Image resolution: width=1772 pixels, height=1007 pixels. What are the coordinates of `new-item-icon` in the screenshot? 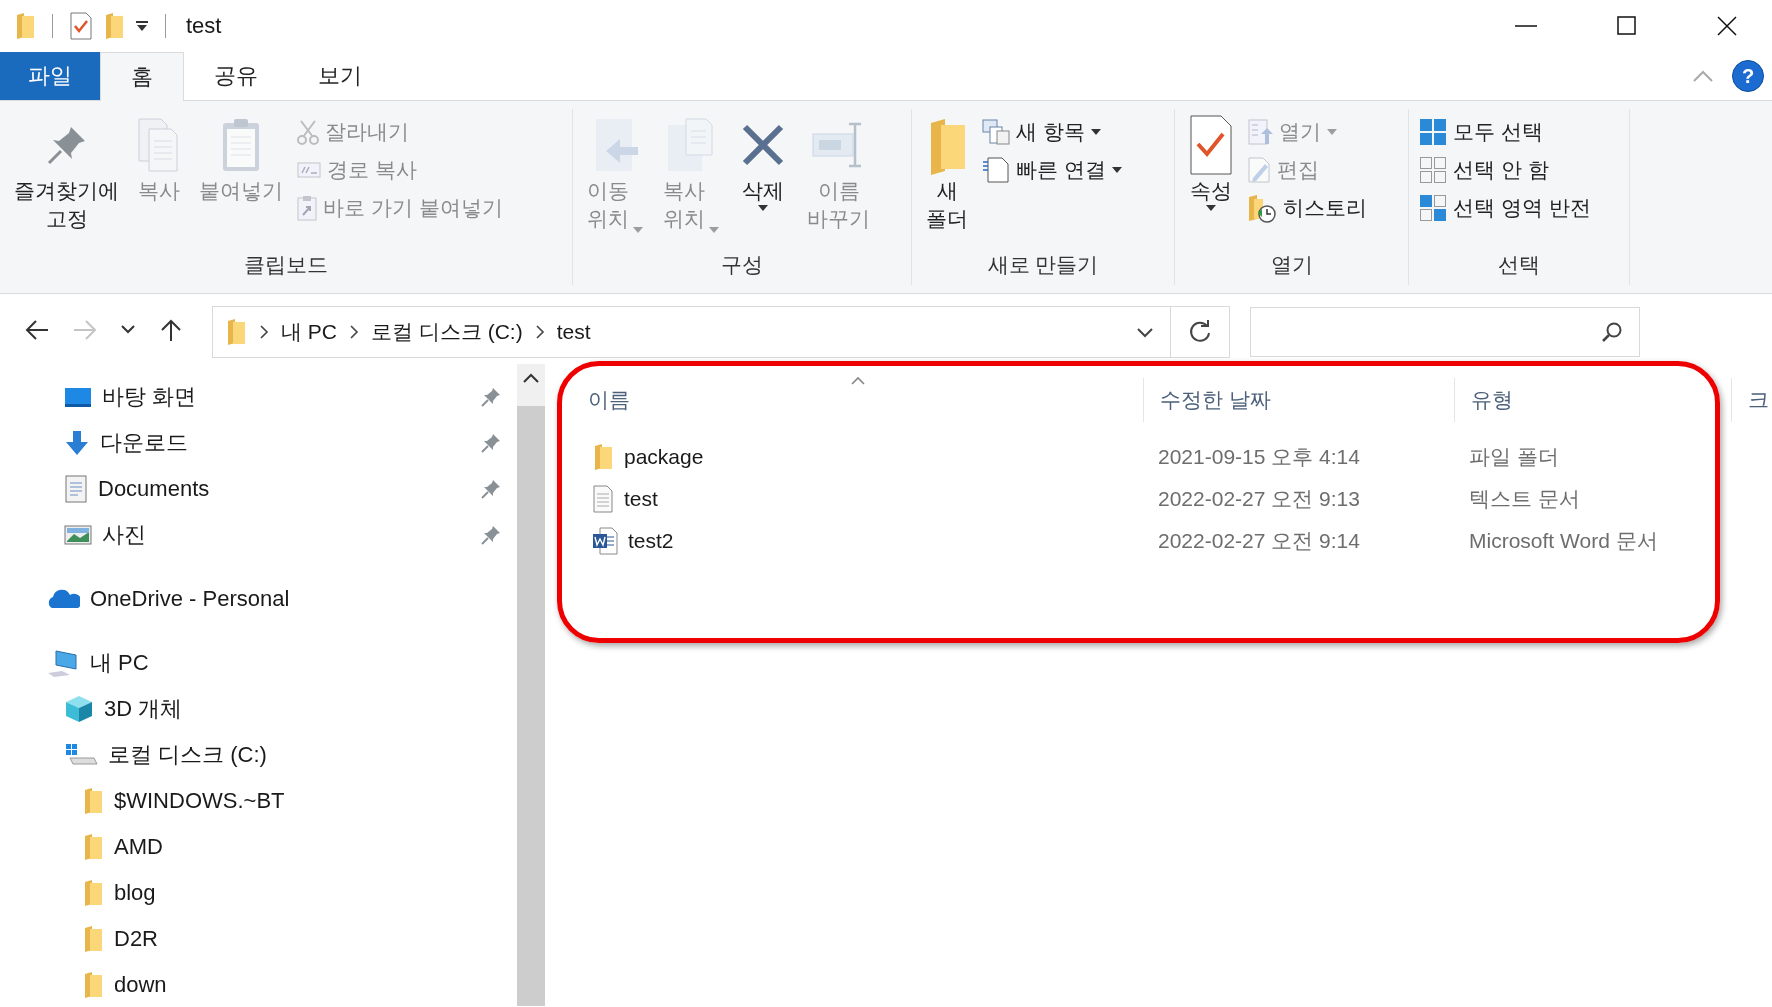 It's located at (996, 132).